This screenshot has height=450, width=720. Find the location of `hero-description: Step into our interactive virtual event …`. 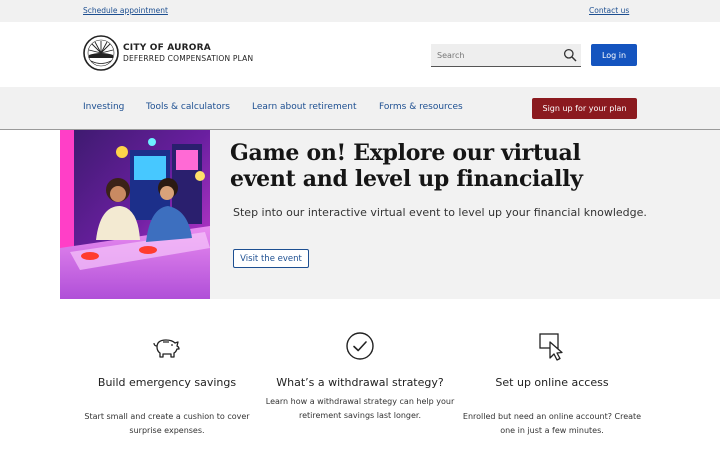

hero-description: Step into our interactive virtual event … is located at coordinates (440, 212).